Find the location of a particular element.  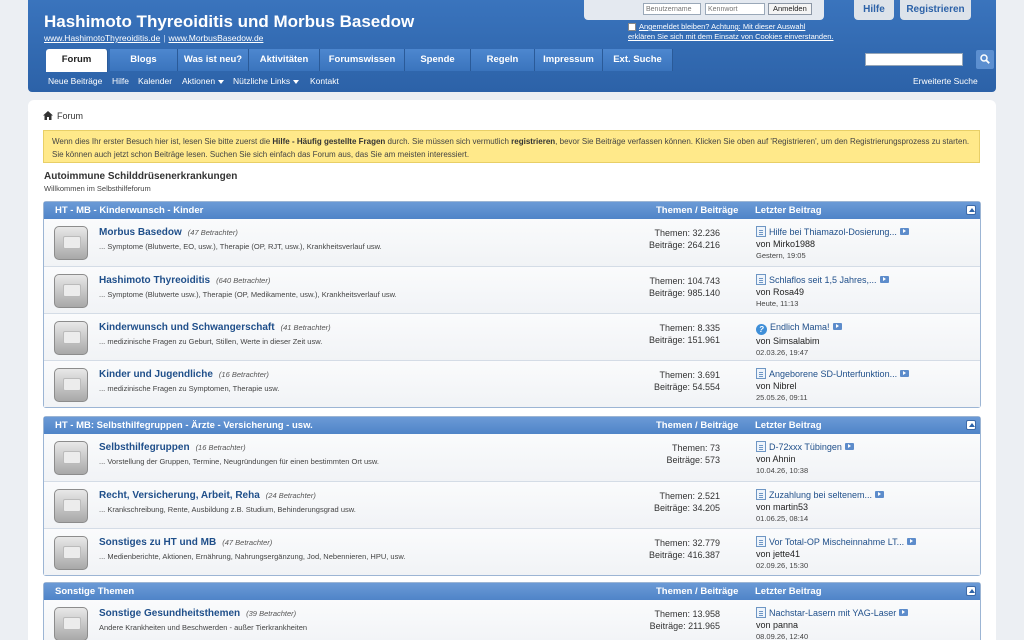

subnav-new-posts: Neue Beiträge is located at coordinates (75, 81).